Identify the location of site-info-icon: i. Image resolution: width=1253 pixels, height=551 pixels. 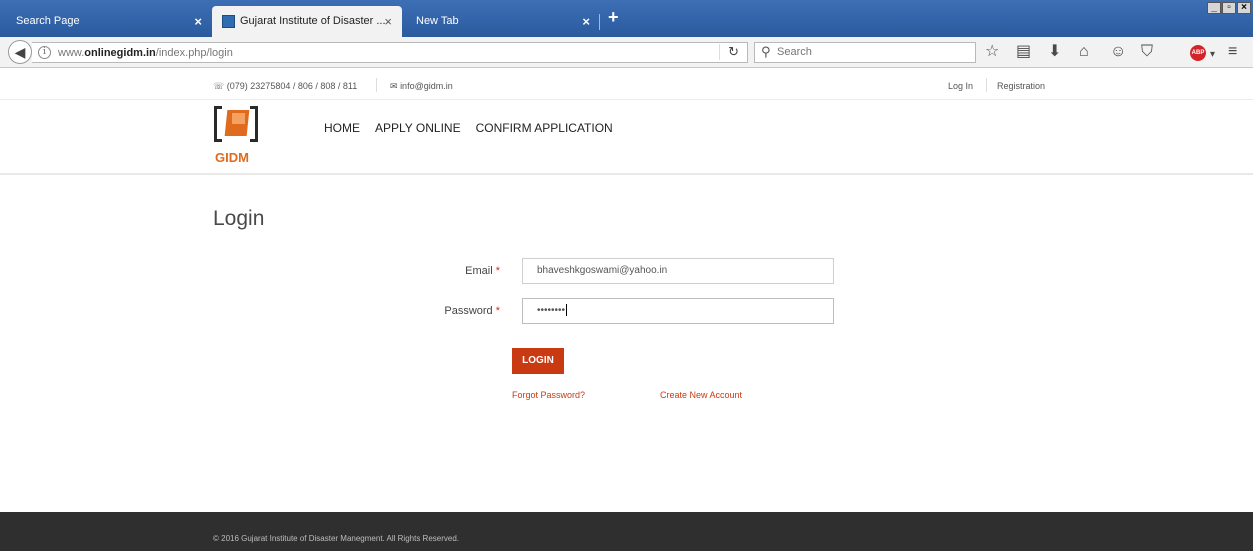
(44, 52).